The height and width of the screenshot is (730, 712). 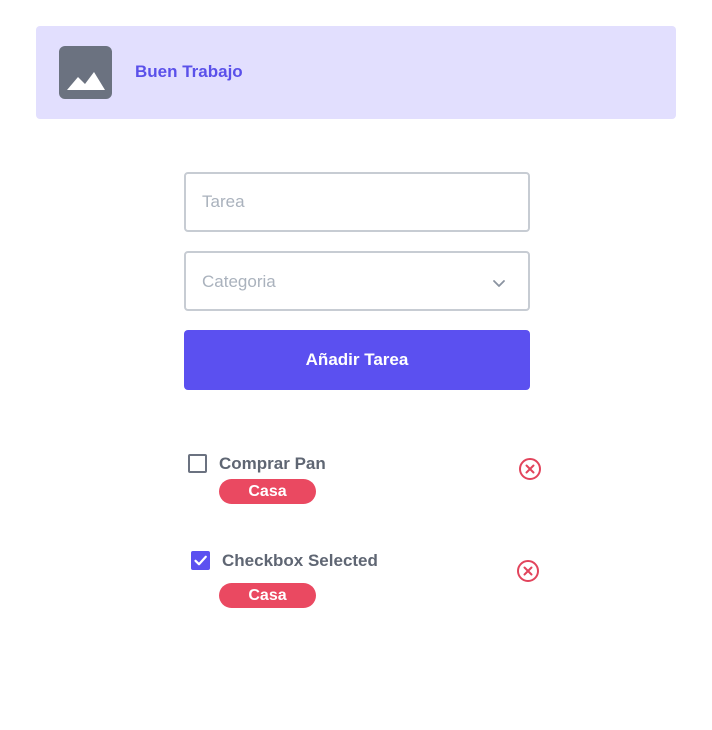 I want to click on task-item: Comprar Pan Casa, so click(x=364, y=487).